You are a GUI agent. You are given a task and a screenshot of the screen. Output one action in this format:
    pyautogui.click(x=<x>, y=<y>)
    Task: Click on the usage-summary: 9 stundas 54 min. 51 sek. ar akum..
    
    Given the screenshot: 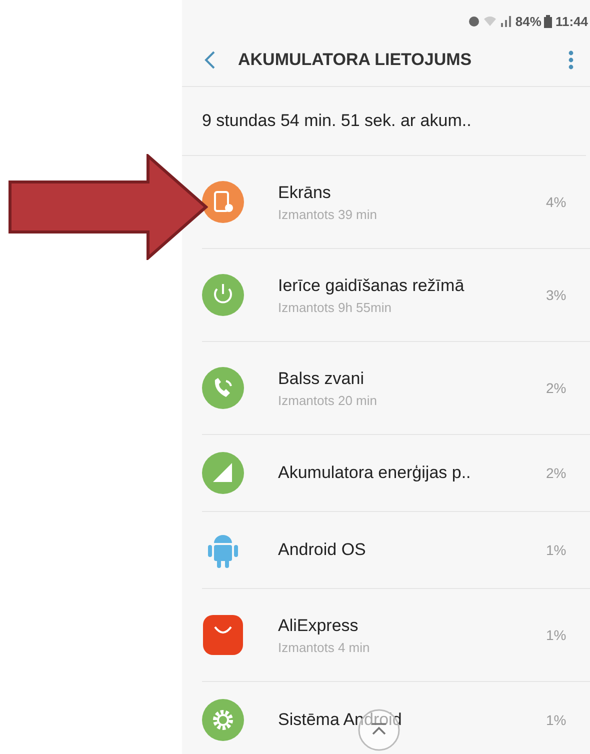 What is the action you would take?
    pyautogui.click(x=337, y=121)
    